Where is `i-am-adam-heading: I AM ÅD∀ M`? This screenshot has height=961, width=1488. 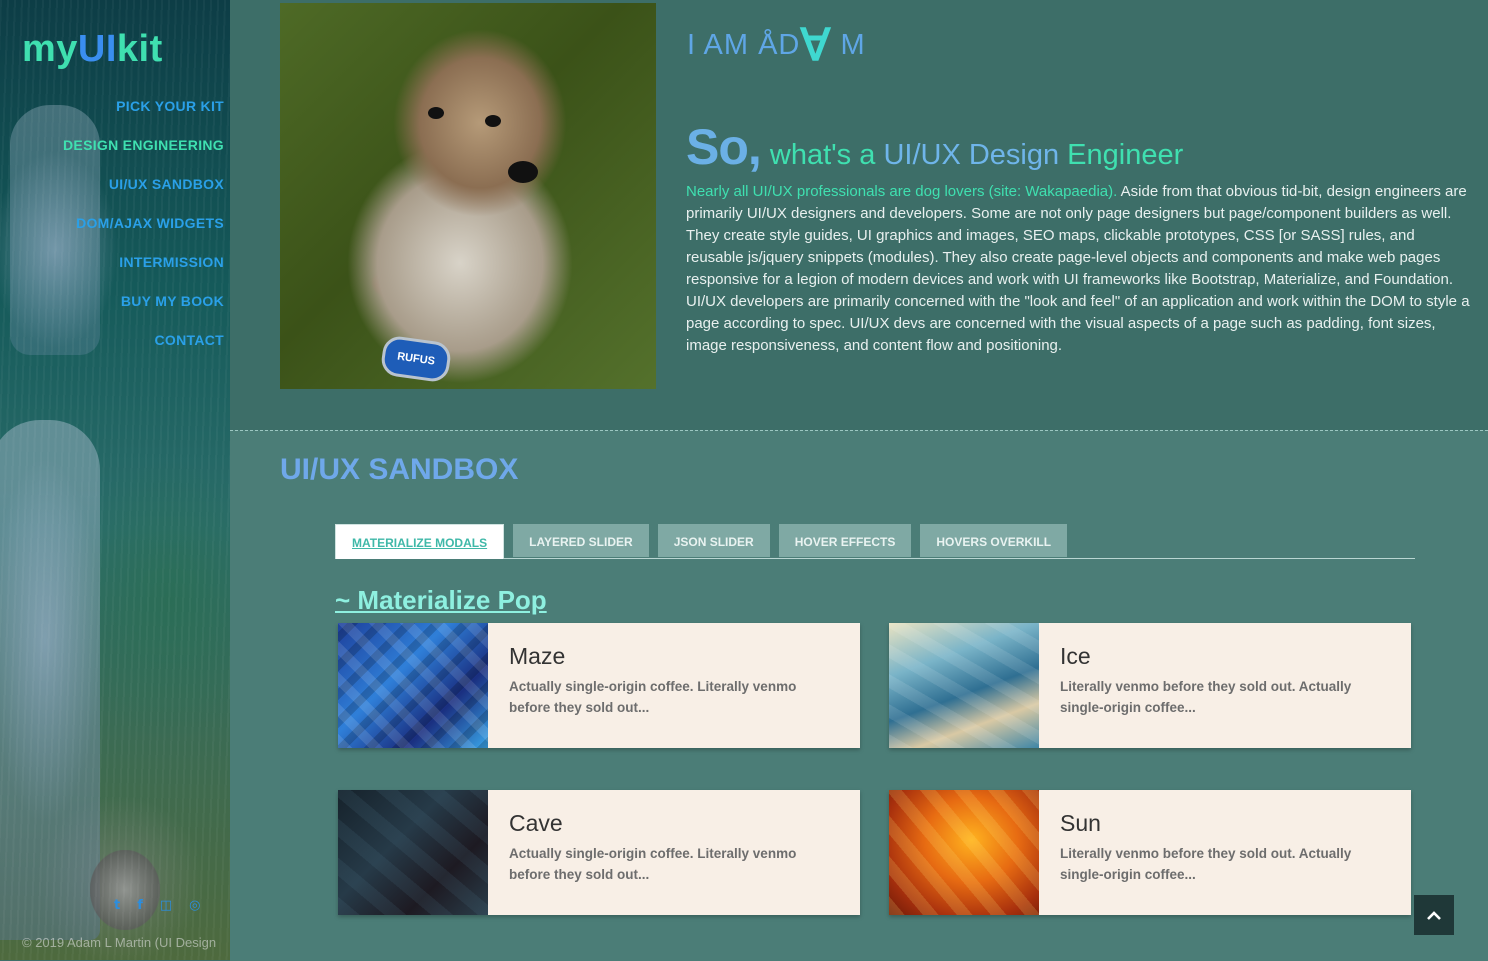
i-am-adam-heading: I AM ÅD∀ M is located at coordinates (776, 45).